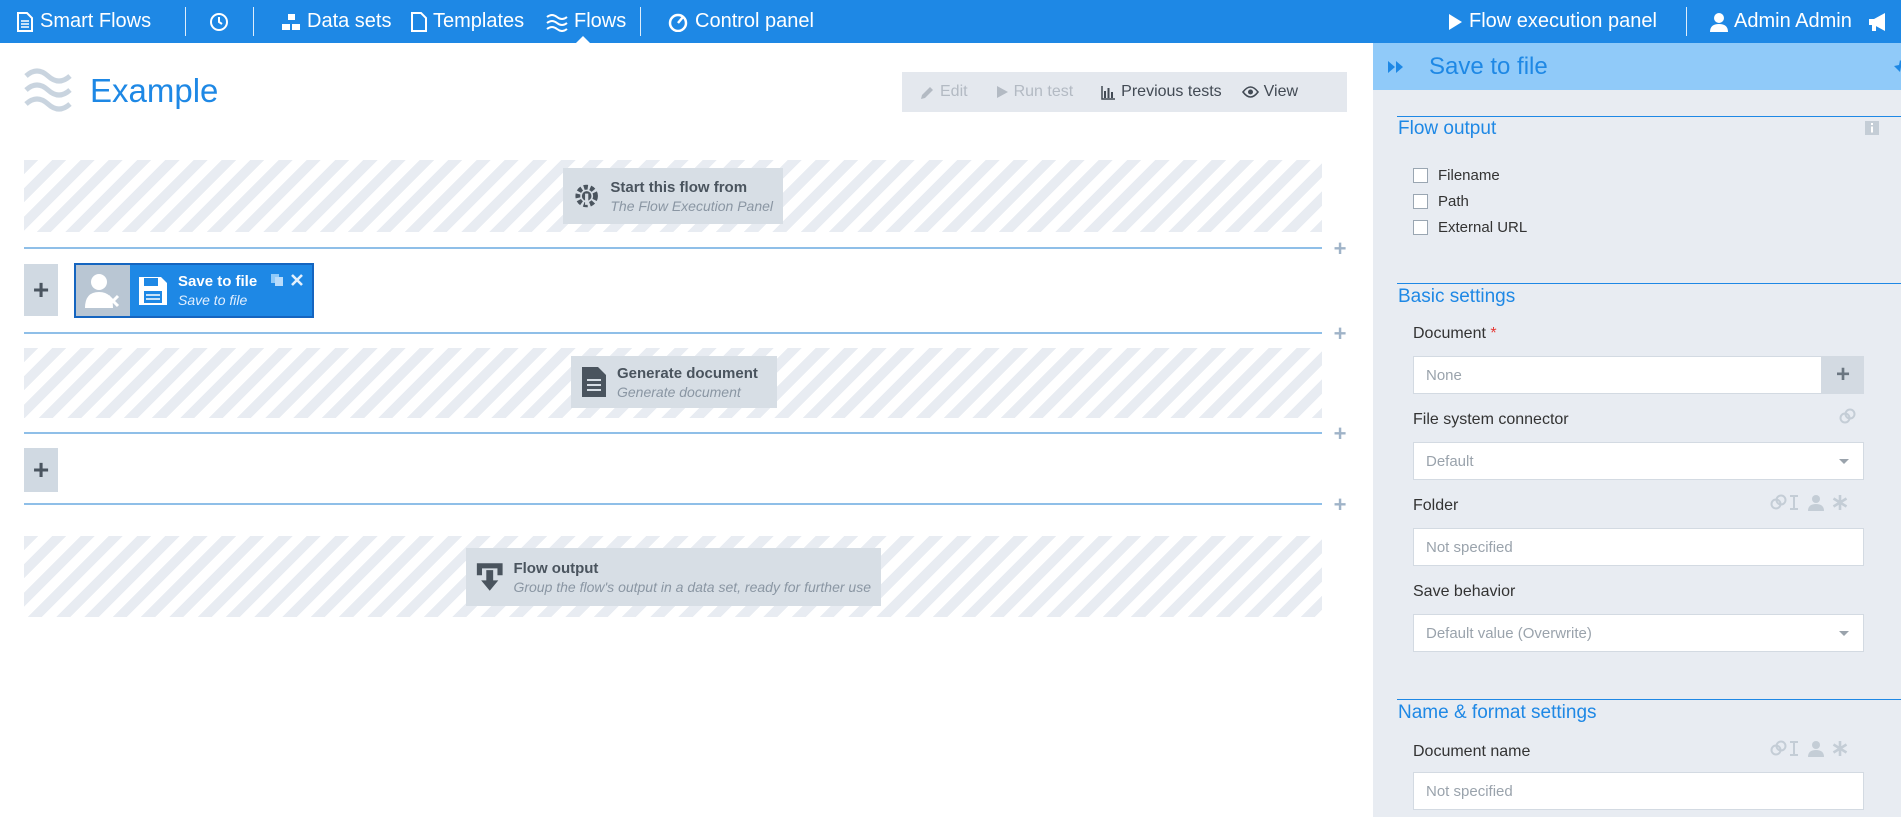 The width and height of the screenshot is (1901, 817). I want to click on fs-connector-actions, so click(1847, 416).